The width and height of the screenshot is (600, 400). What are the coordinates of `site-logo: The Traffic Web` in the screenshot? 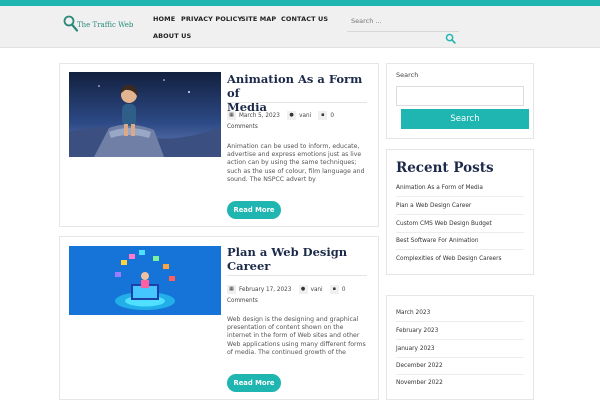 It's located at (98, 25).